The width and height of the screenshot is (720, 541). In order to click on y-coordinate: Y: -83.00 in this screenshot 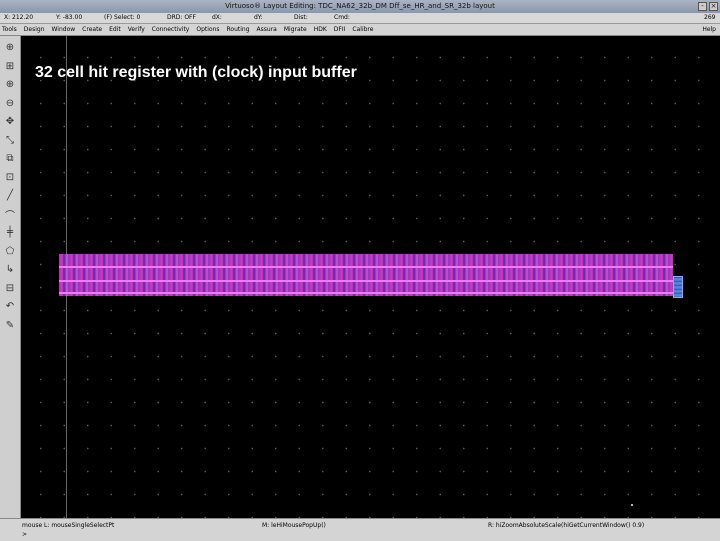, I will do `click(69, 17)`.